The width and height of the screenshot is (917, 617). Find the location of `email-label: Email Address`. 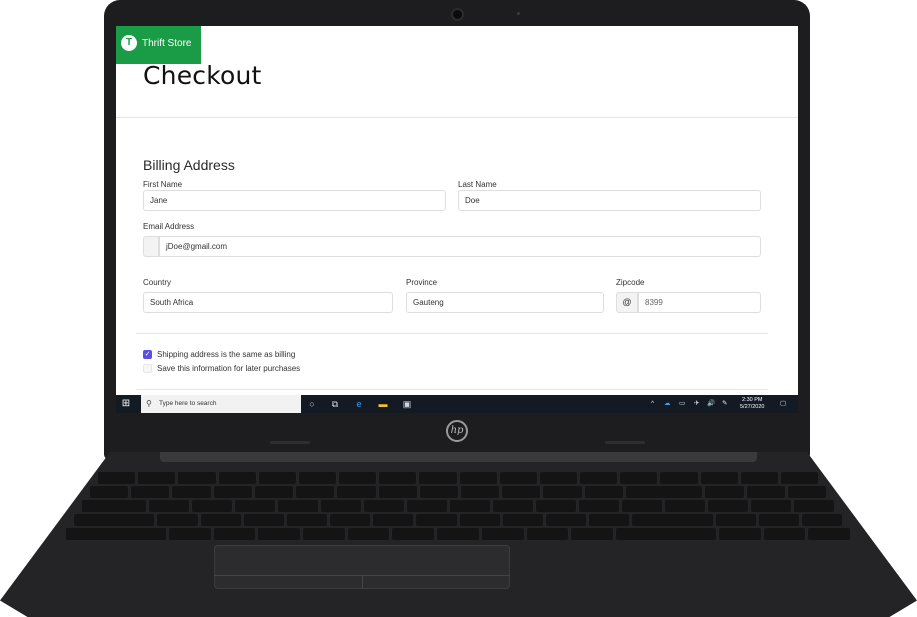

email-label: Email Address is located at coordinates (169, 226).